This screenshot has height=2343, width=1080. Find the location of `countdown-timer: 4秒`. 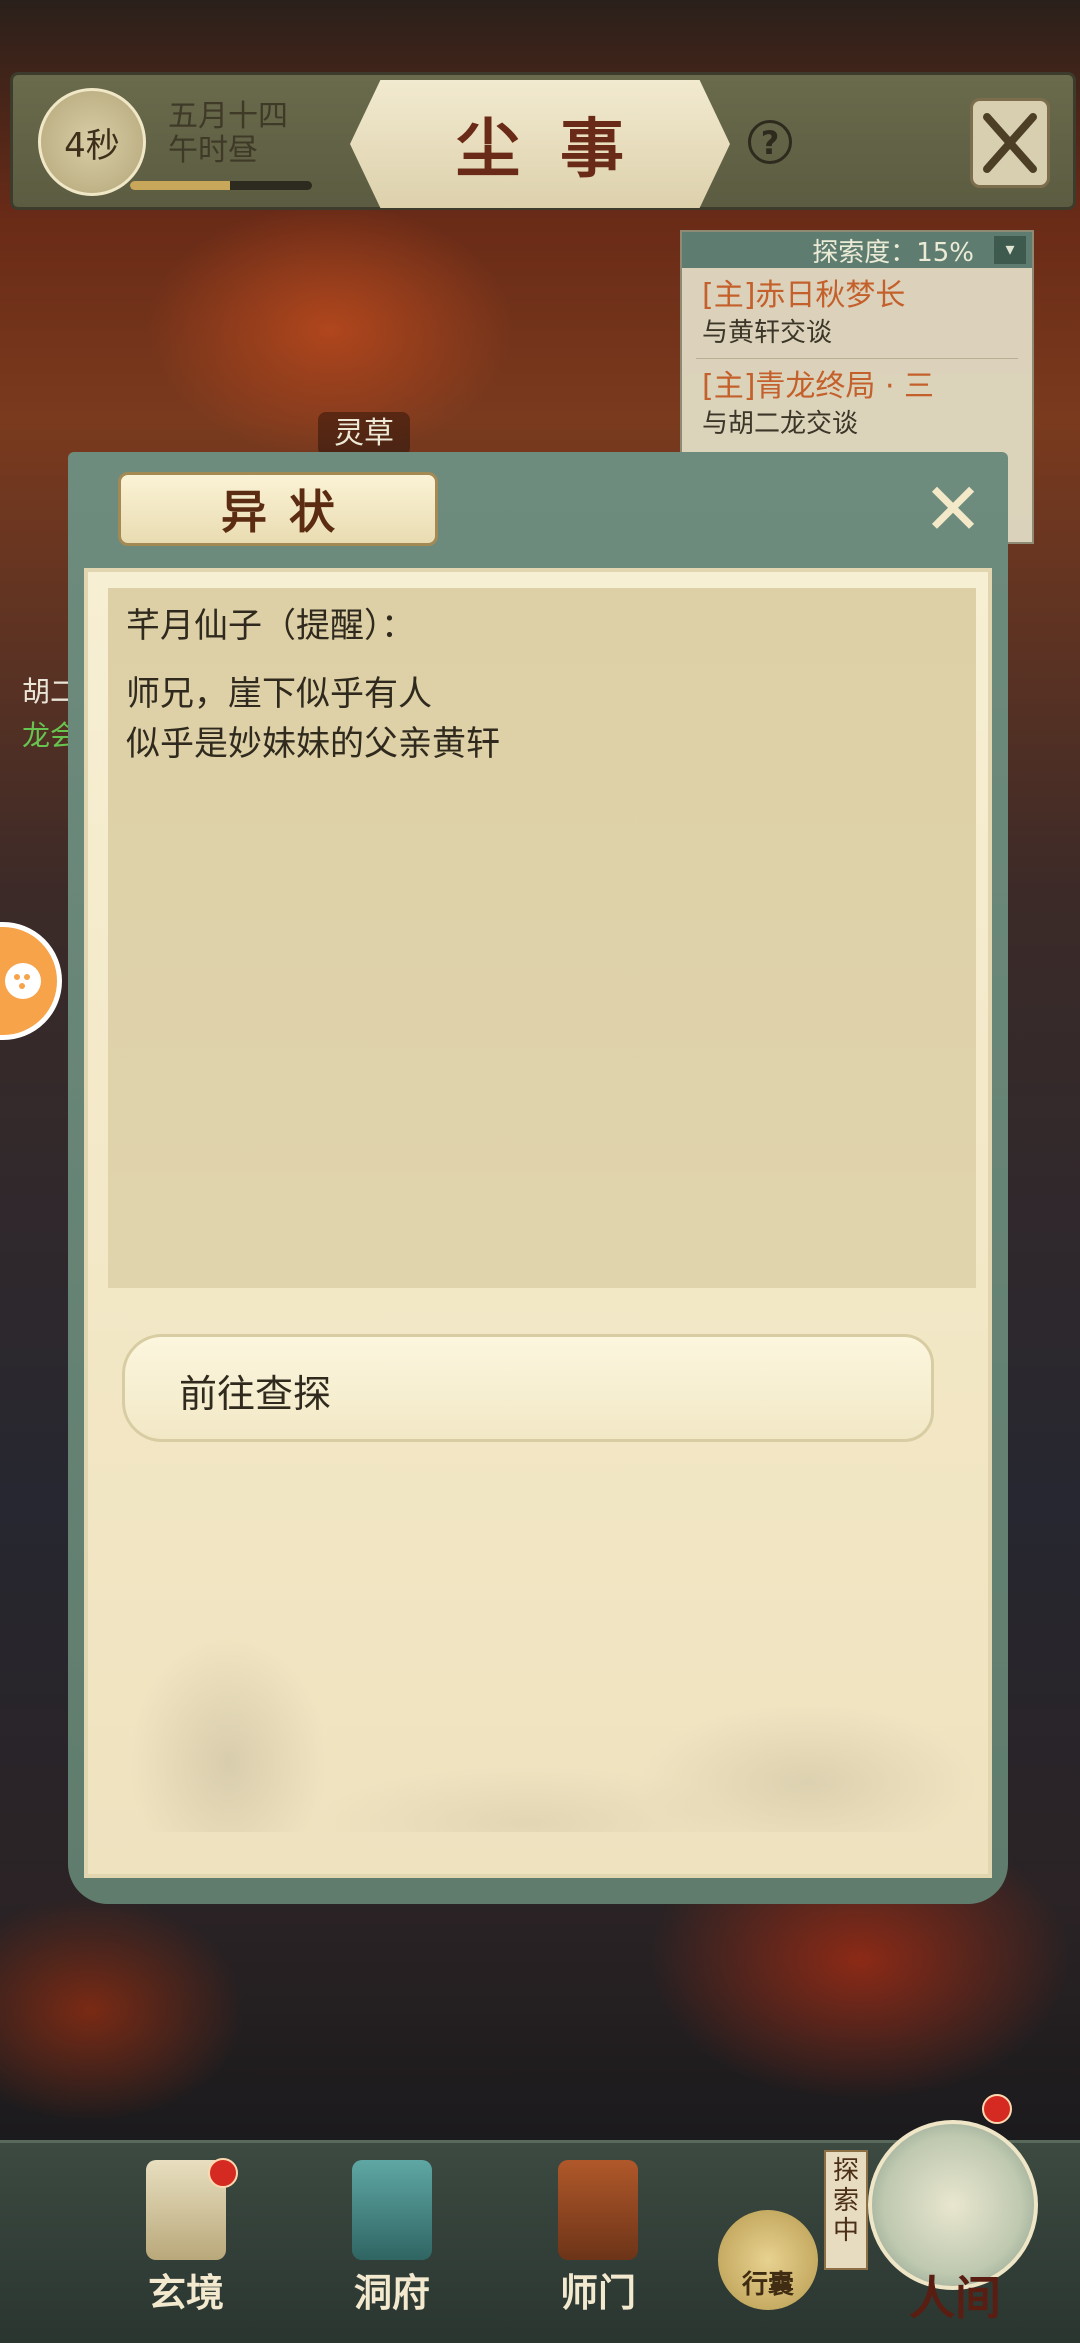

countdown-timer: 4秒 is located at coordinates (92, 142).